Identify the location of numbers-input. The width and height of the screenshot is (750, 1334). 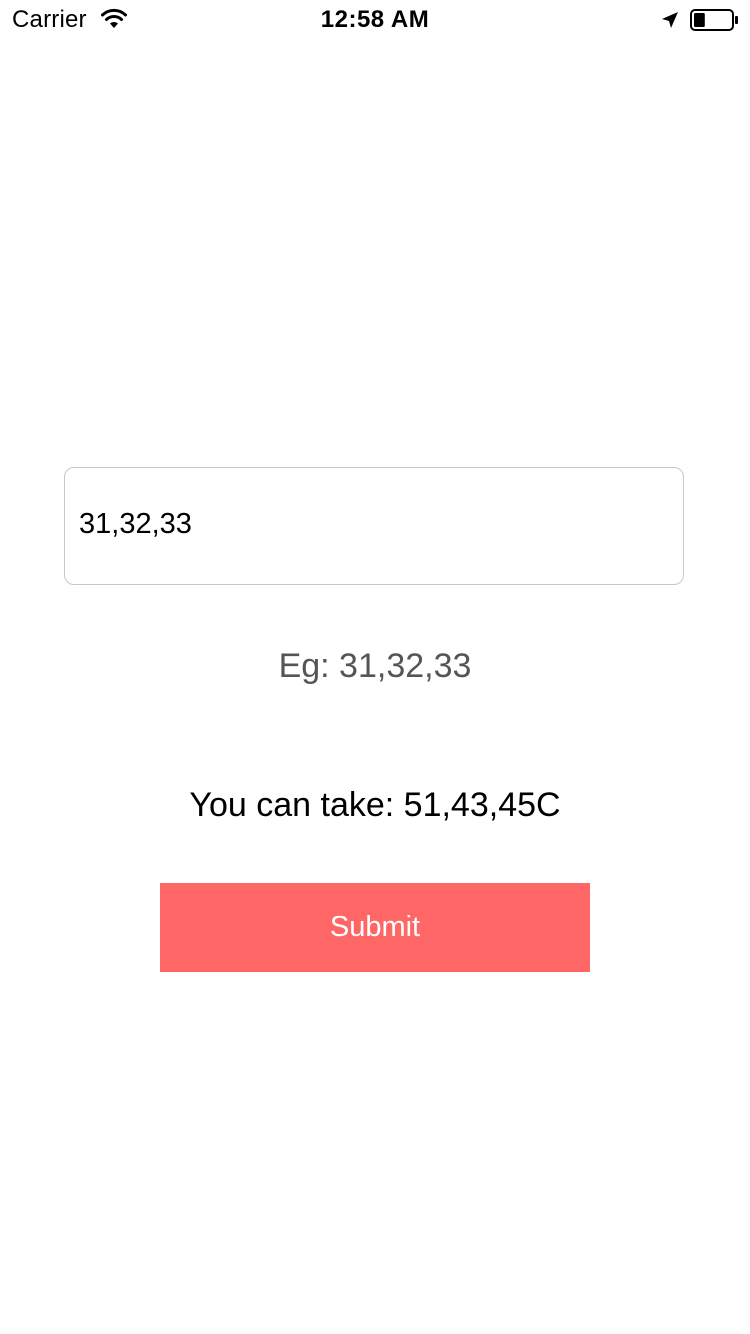
(374, 524).